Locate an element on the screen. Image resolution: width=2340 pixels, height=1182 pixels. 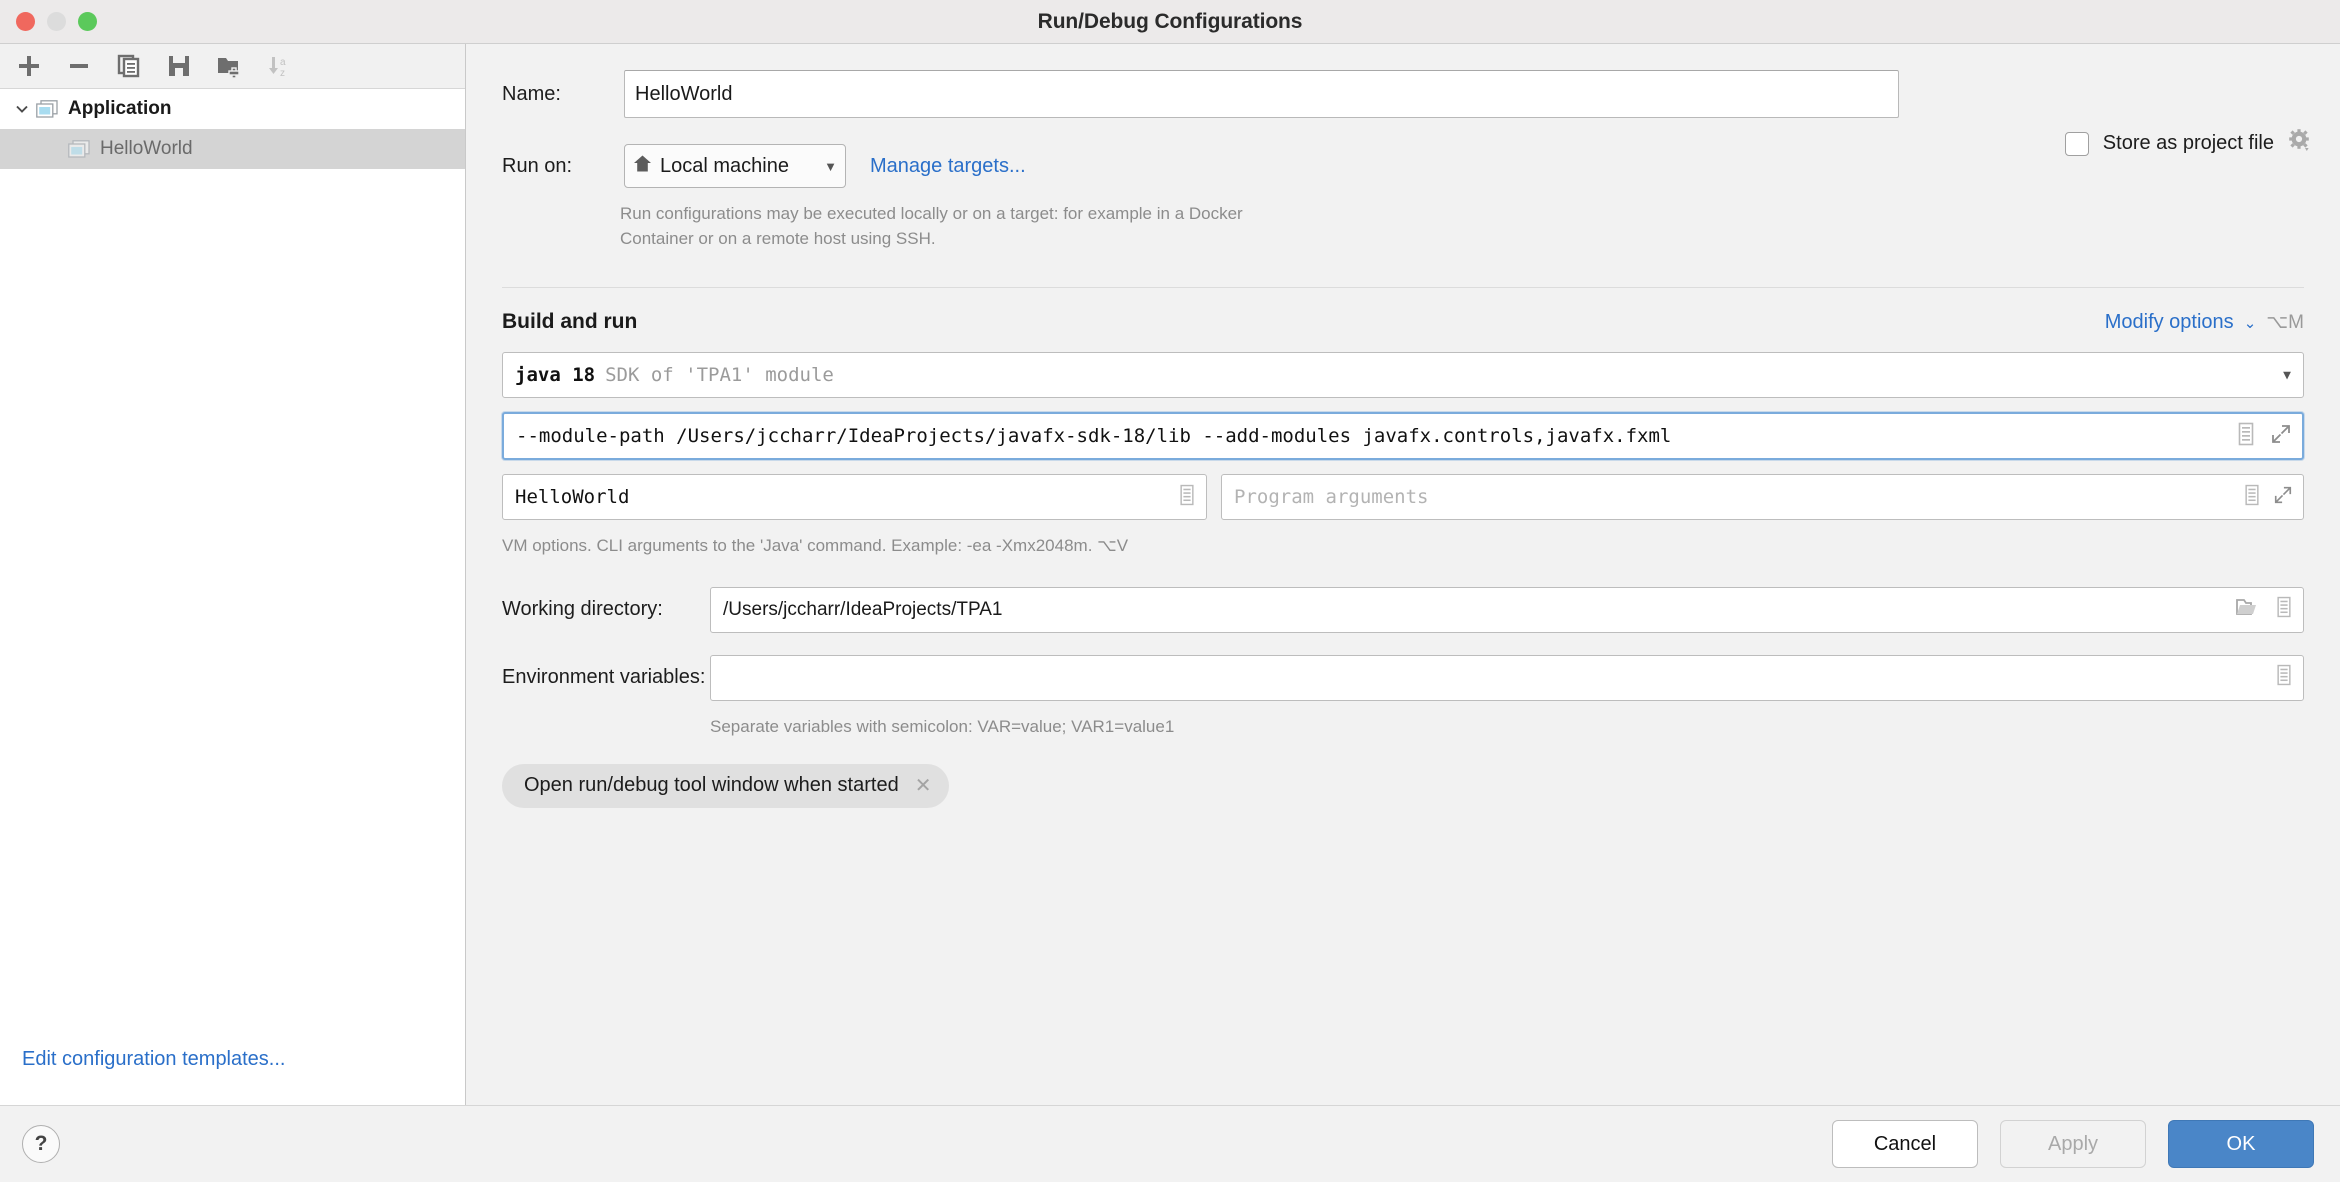
program-arguments-input: Program arguments is located at coordinates (1762, 497).